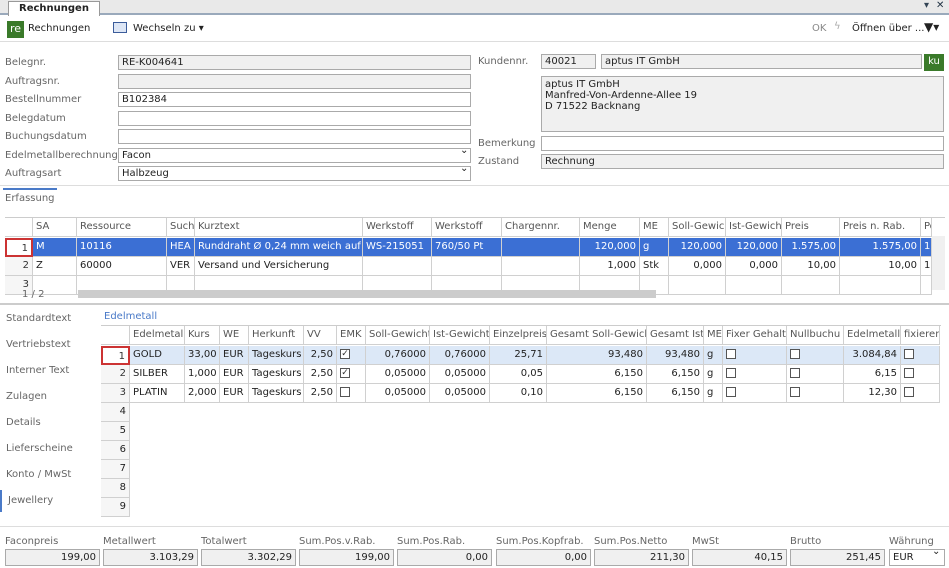  What do you see at coordinates (47, 449) in the screenshot?
I see `nav-item-lieferscheine: Lieferscheine` at bounding box center [47, 449].